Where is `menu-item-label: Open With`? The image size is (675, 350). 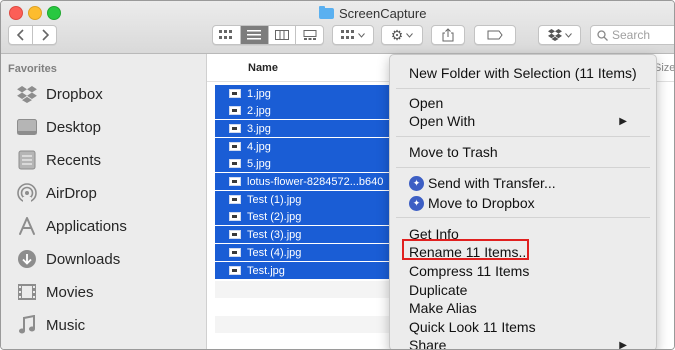
menu-item-label: Open With is located at coordinates (442, 121).